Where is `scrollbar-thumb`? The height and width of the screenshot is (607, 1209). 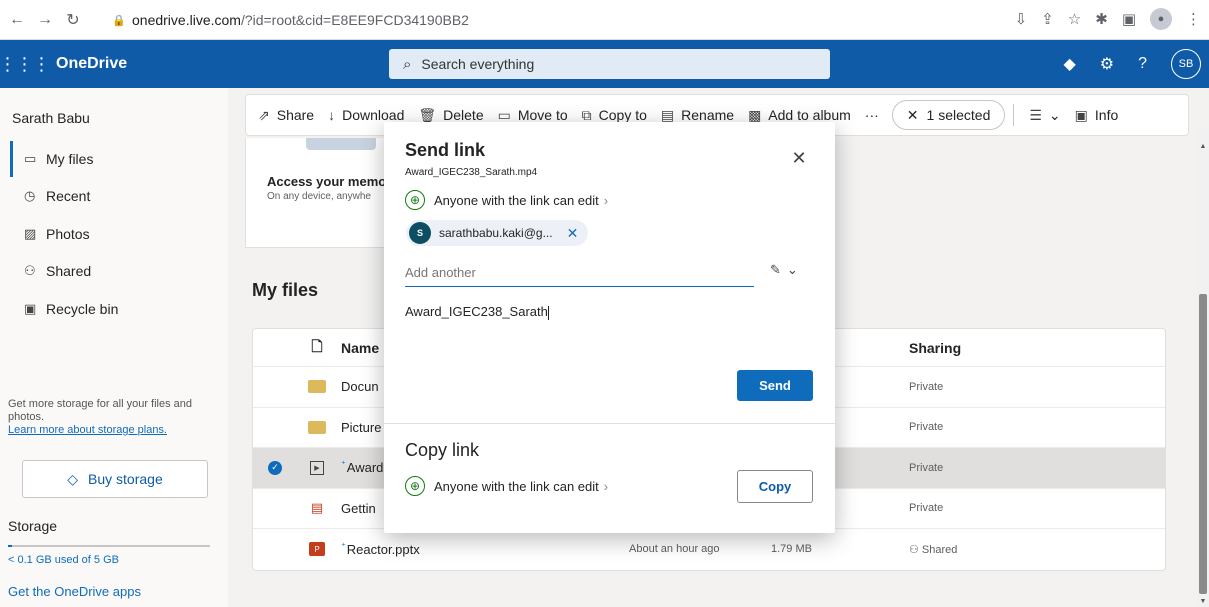
scrollbar-thumb is located at coordinates (1203, 444).